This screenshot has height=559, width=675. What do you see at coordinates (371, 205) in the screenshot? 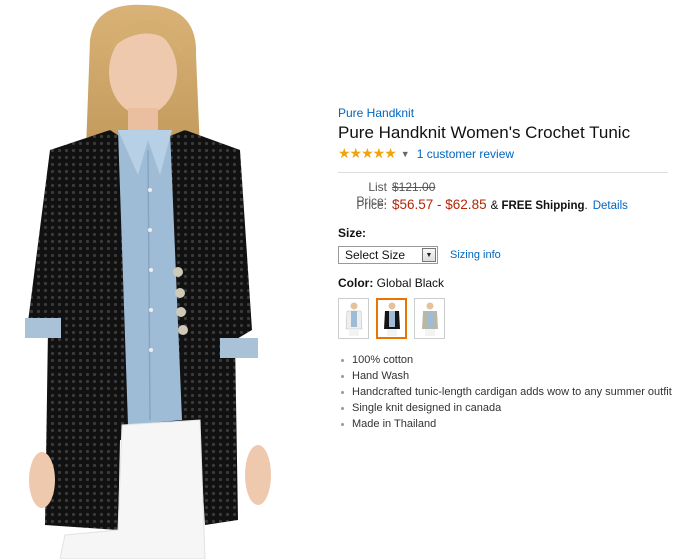
I see `price-label: Price:` at bounding box center [371, 205].